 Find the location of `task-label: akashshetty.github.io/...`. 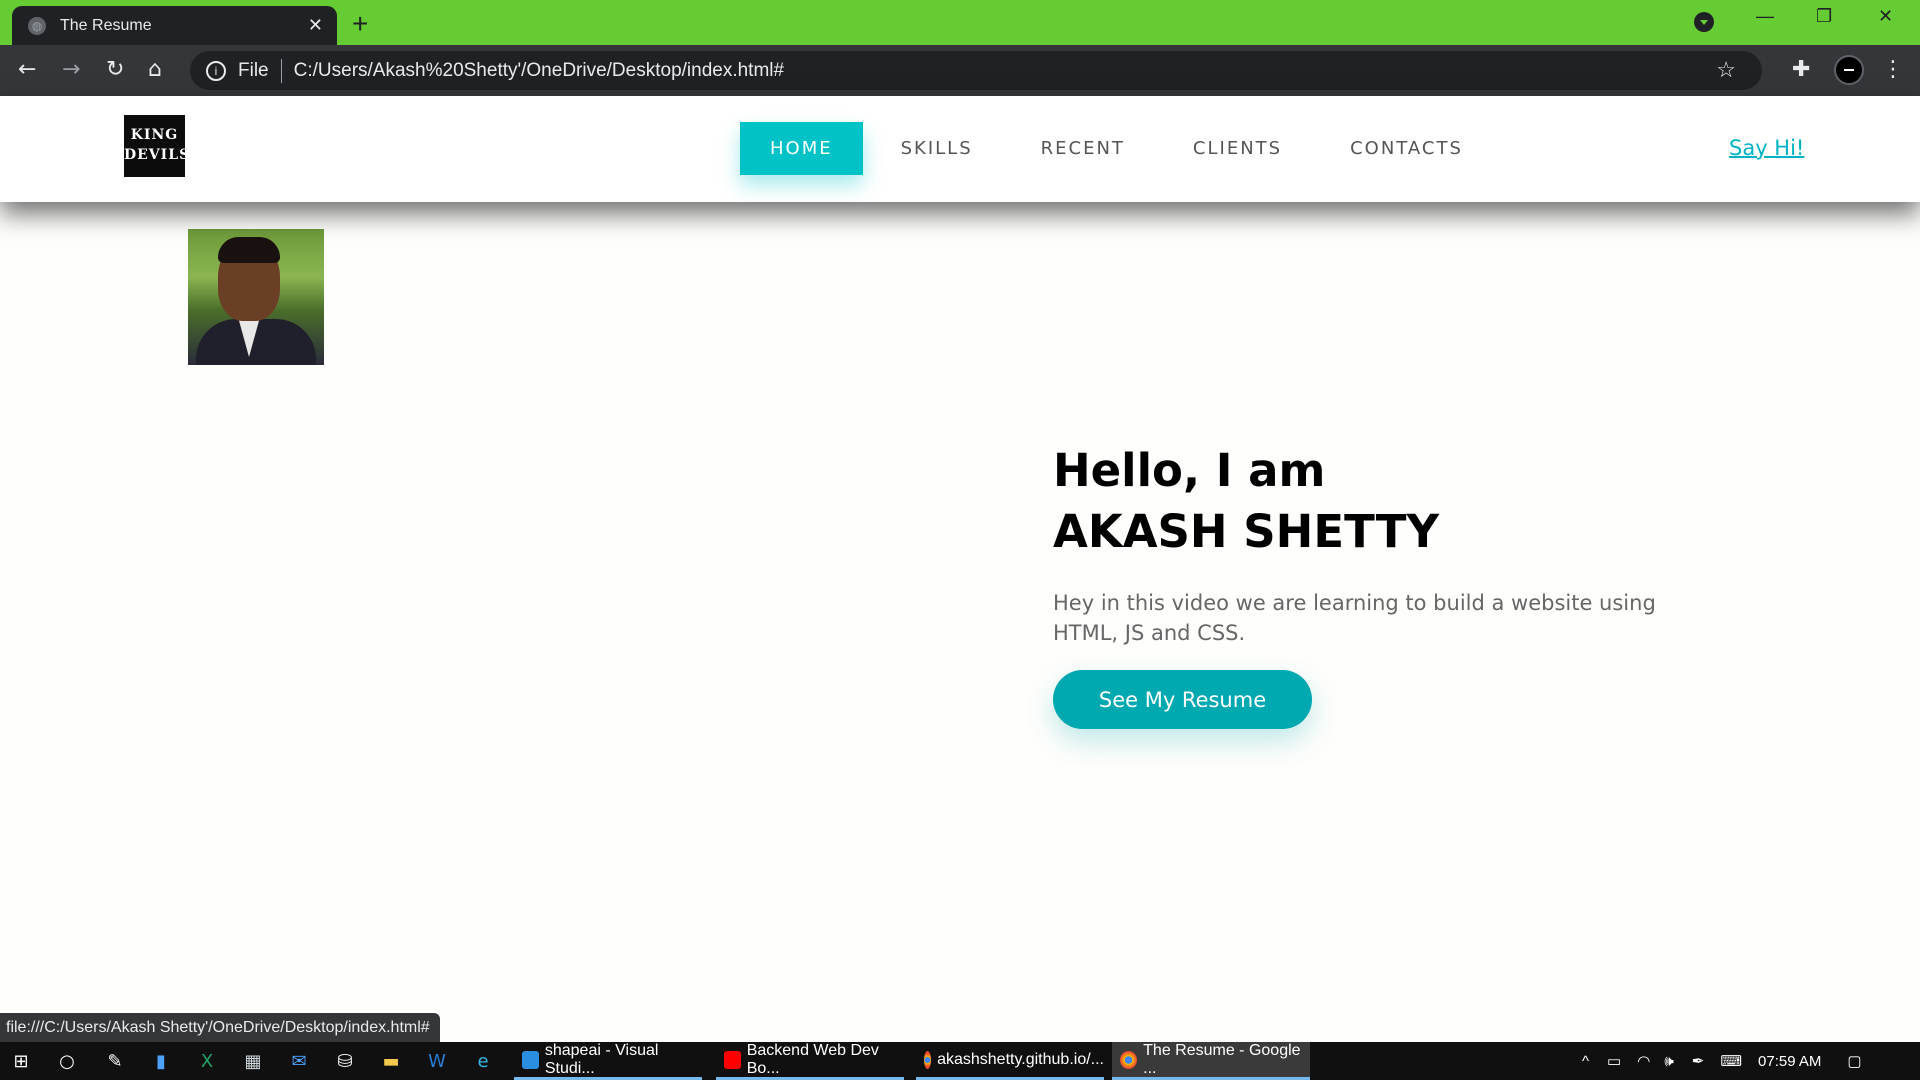

task-label: akashshetty.github.io/... is located at coordinates (1020, 1059).